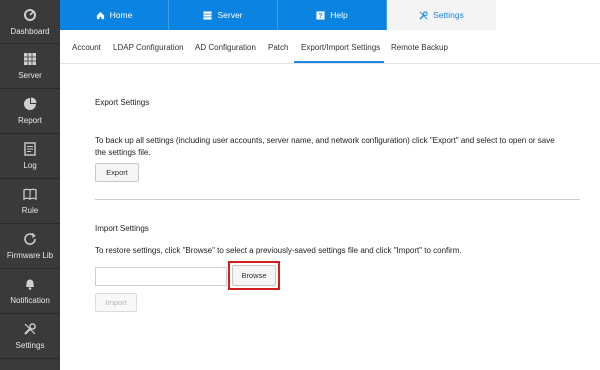 The height and width of the screenshot is (370, 600). Describe the element at coordinates (225, 47) in the screenshot. I see `subnav-ad-configuration: AD Configuration` at that location.